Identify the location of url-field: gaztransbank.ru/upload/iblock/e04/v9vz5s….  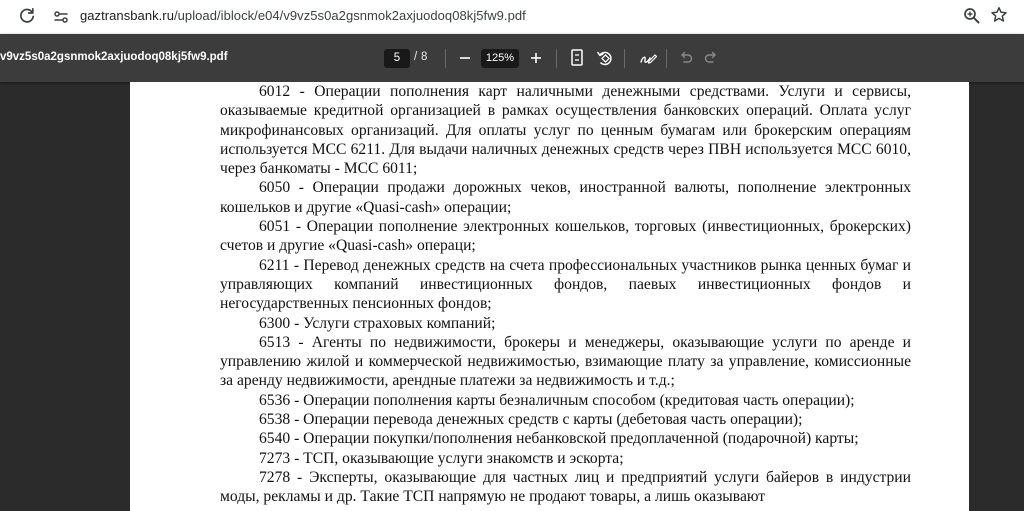
(303, 15).